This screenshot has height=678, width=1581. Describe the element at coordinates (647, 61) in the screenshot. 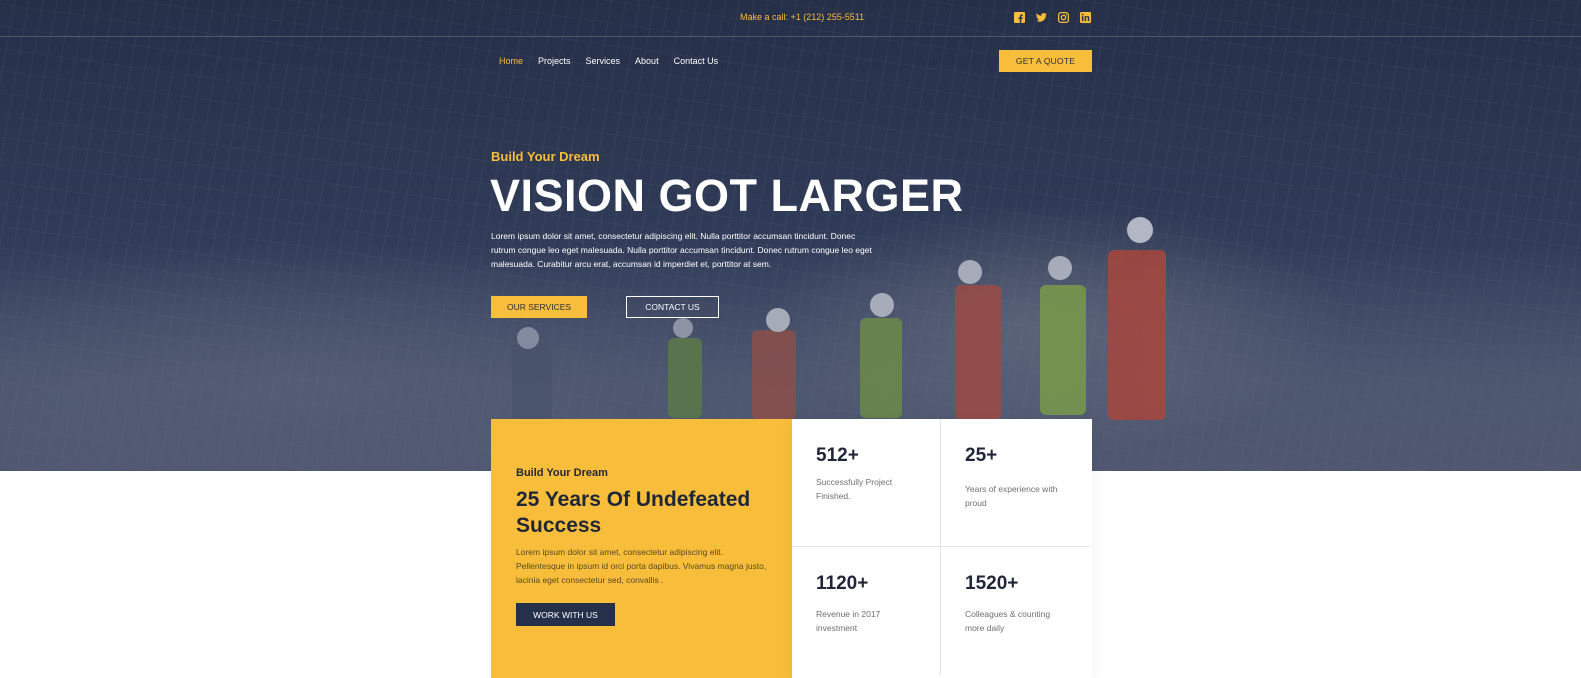

I see `nav-about: About` at that location.